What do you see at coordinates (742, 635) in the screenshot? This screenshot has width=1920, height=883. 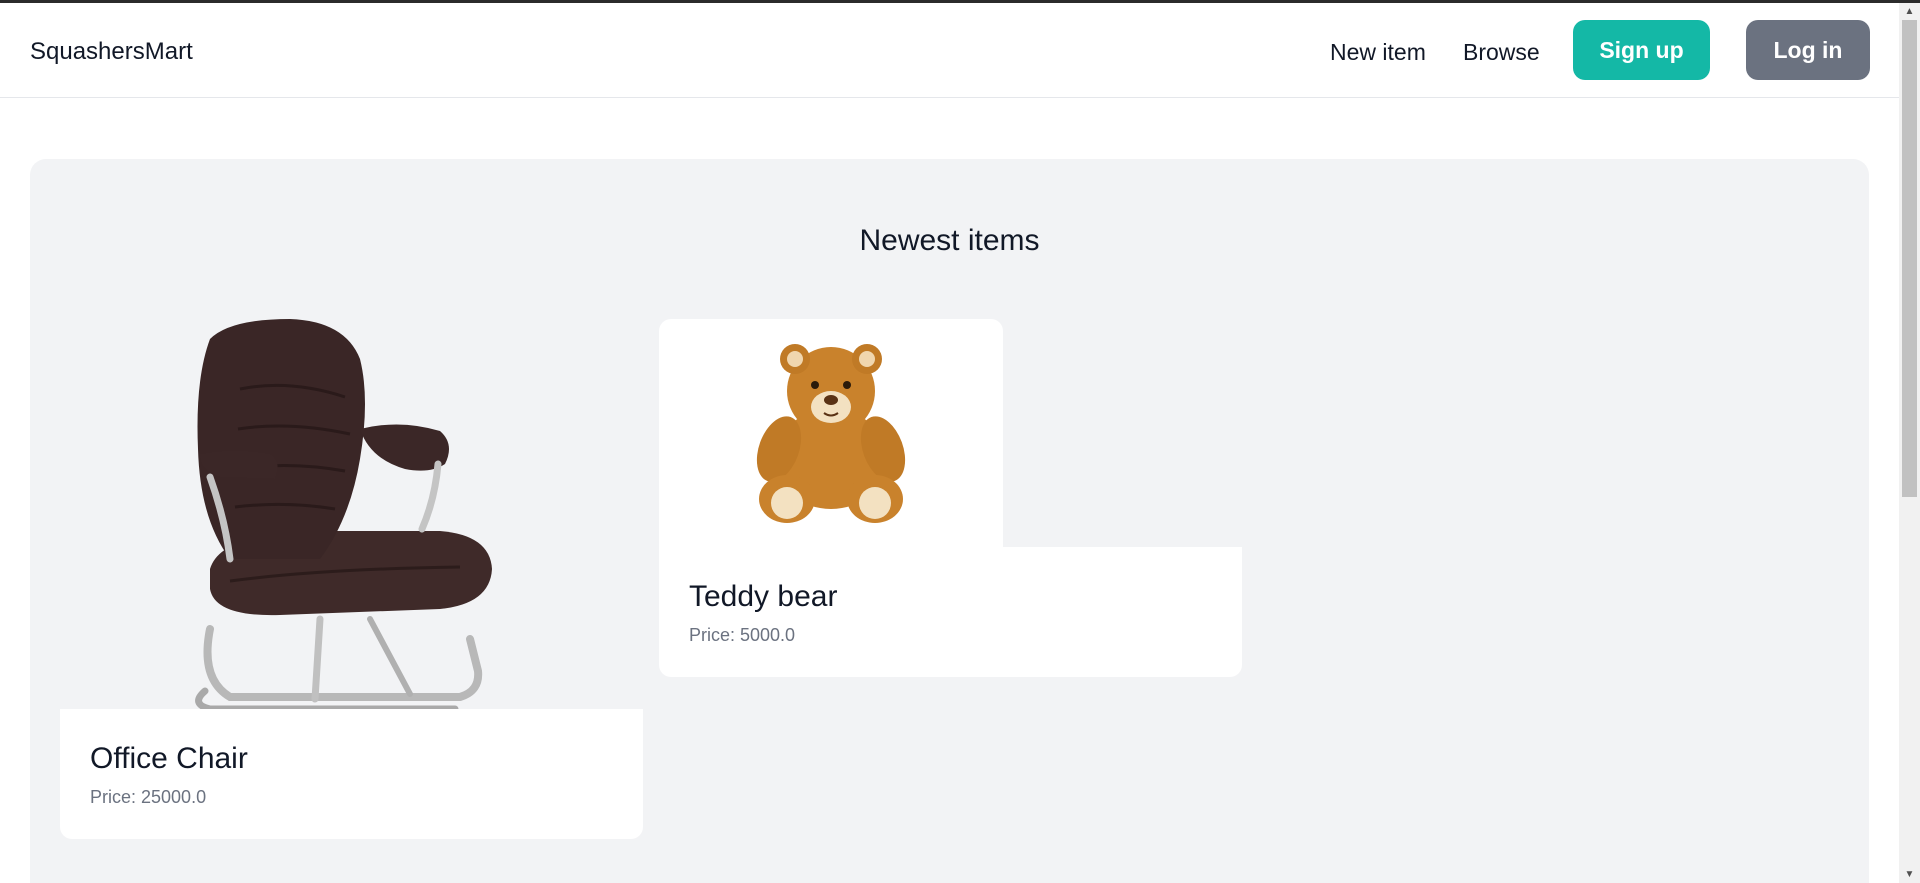 I see `item-price: Price: 5000.0` at bounding box center [742, 635].